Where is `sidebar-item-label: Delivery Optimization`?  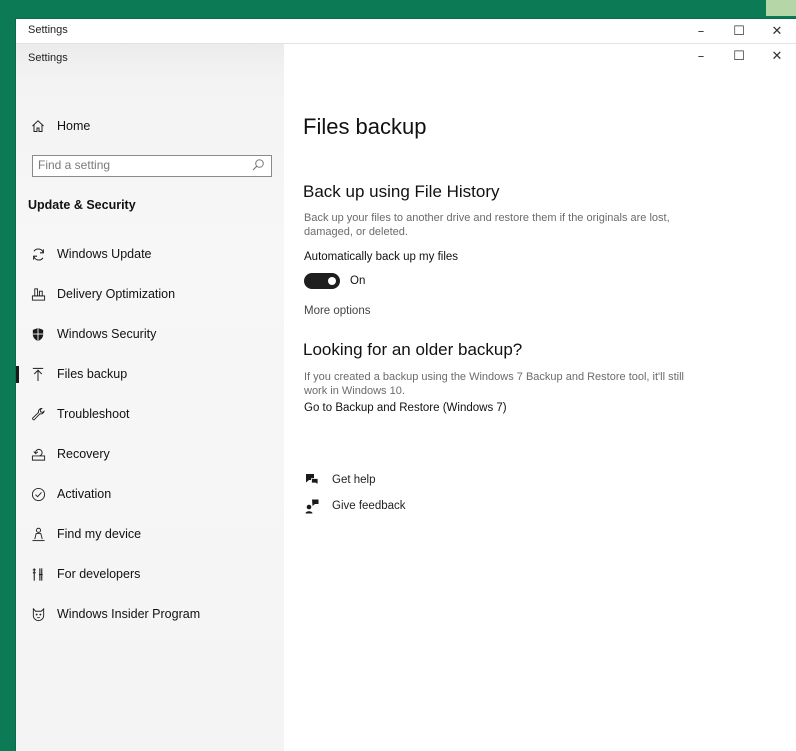
sidebar-item-label: Delivery Optimization is located at coordinates (116, 294).